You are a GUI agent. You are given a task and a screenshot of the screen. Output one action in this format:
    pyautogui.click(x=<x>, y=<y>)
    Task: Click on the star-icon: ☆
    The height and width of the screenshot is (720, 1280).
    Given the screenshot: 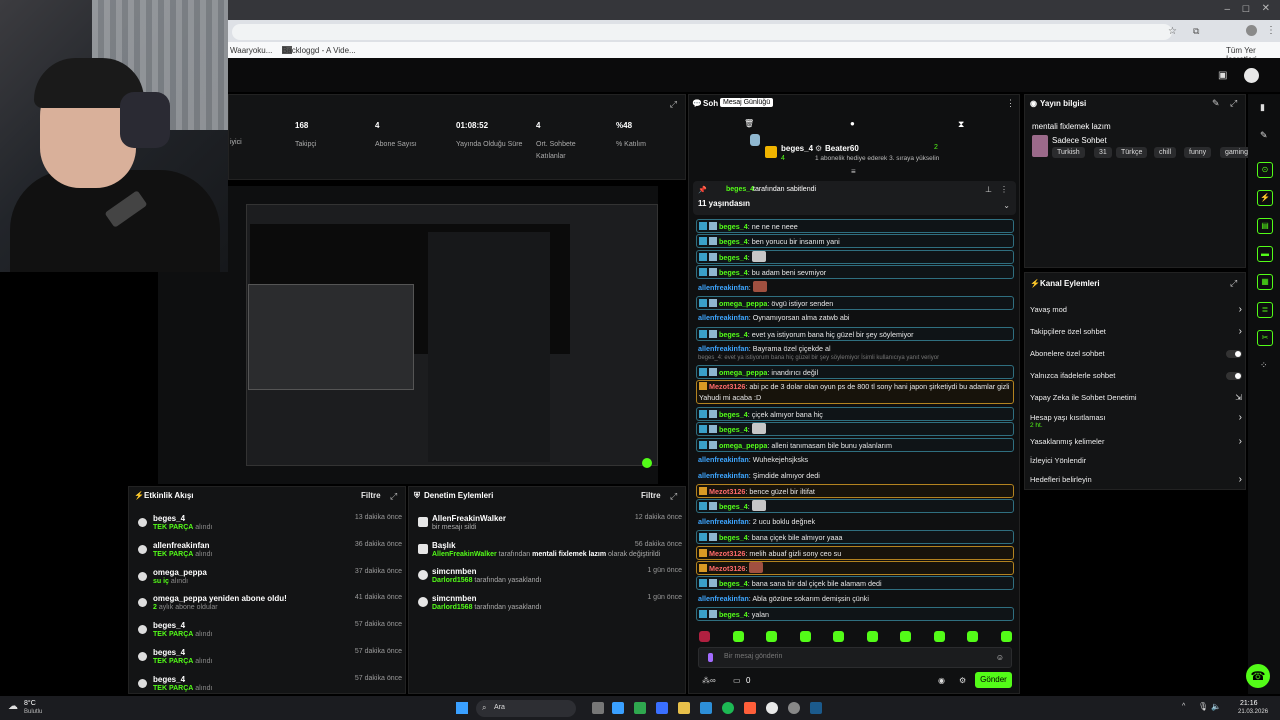 What is the action you would take?
    pyautogui.click(x=1172, y=31)
    